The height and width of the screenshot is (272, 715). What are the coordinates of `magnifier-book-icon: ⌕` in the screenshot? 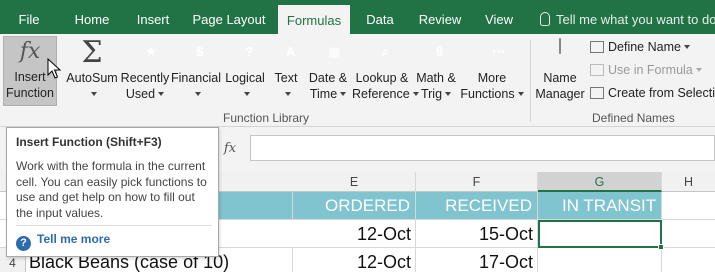 It's located at (386, 51).